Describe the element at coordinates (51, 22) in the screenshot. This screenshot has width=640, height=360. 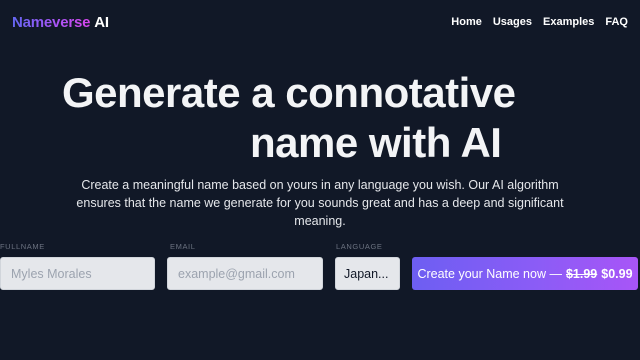
I see `logo-brand: Nameverse` at that location.